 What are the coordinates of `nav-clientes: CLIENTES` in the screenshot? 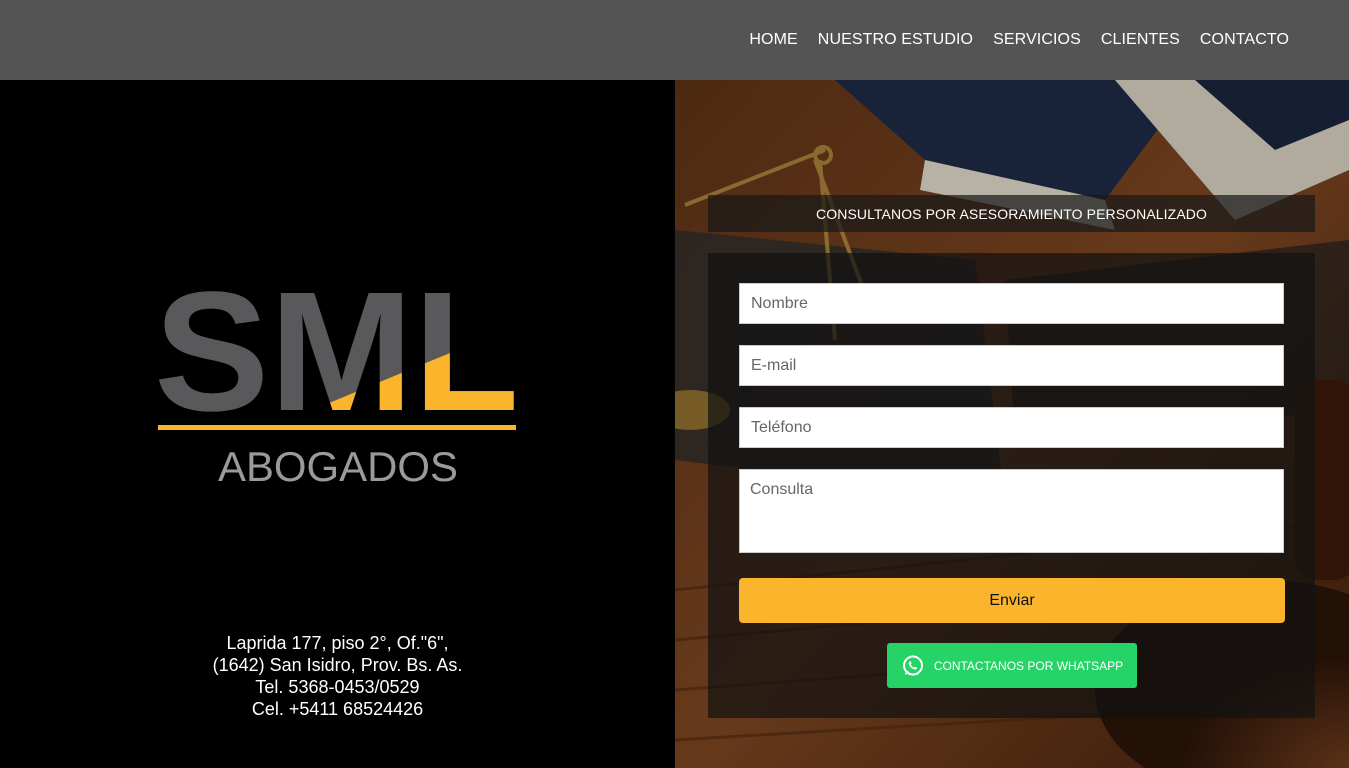 It's located at (1140, 40).